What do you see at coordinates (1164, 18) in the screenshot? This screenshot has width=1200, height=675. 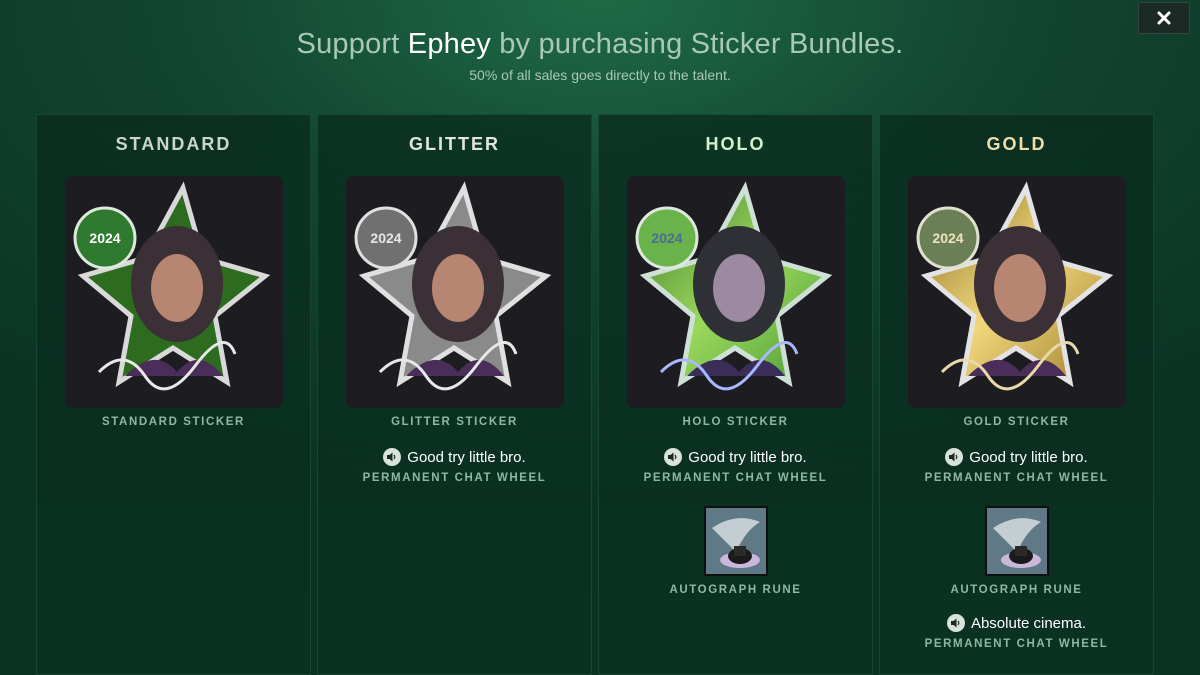 I see `close-icon` at bounding box center [1164, 18].